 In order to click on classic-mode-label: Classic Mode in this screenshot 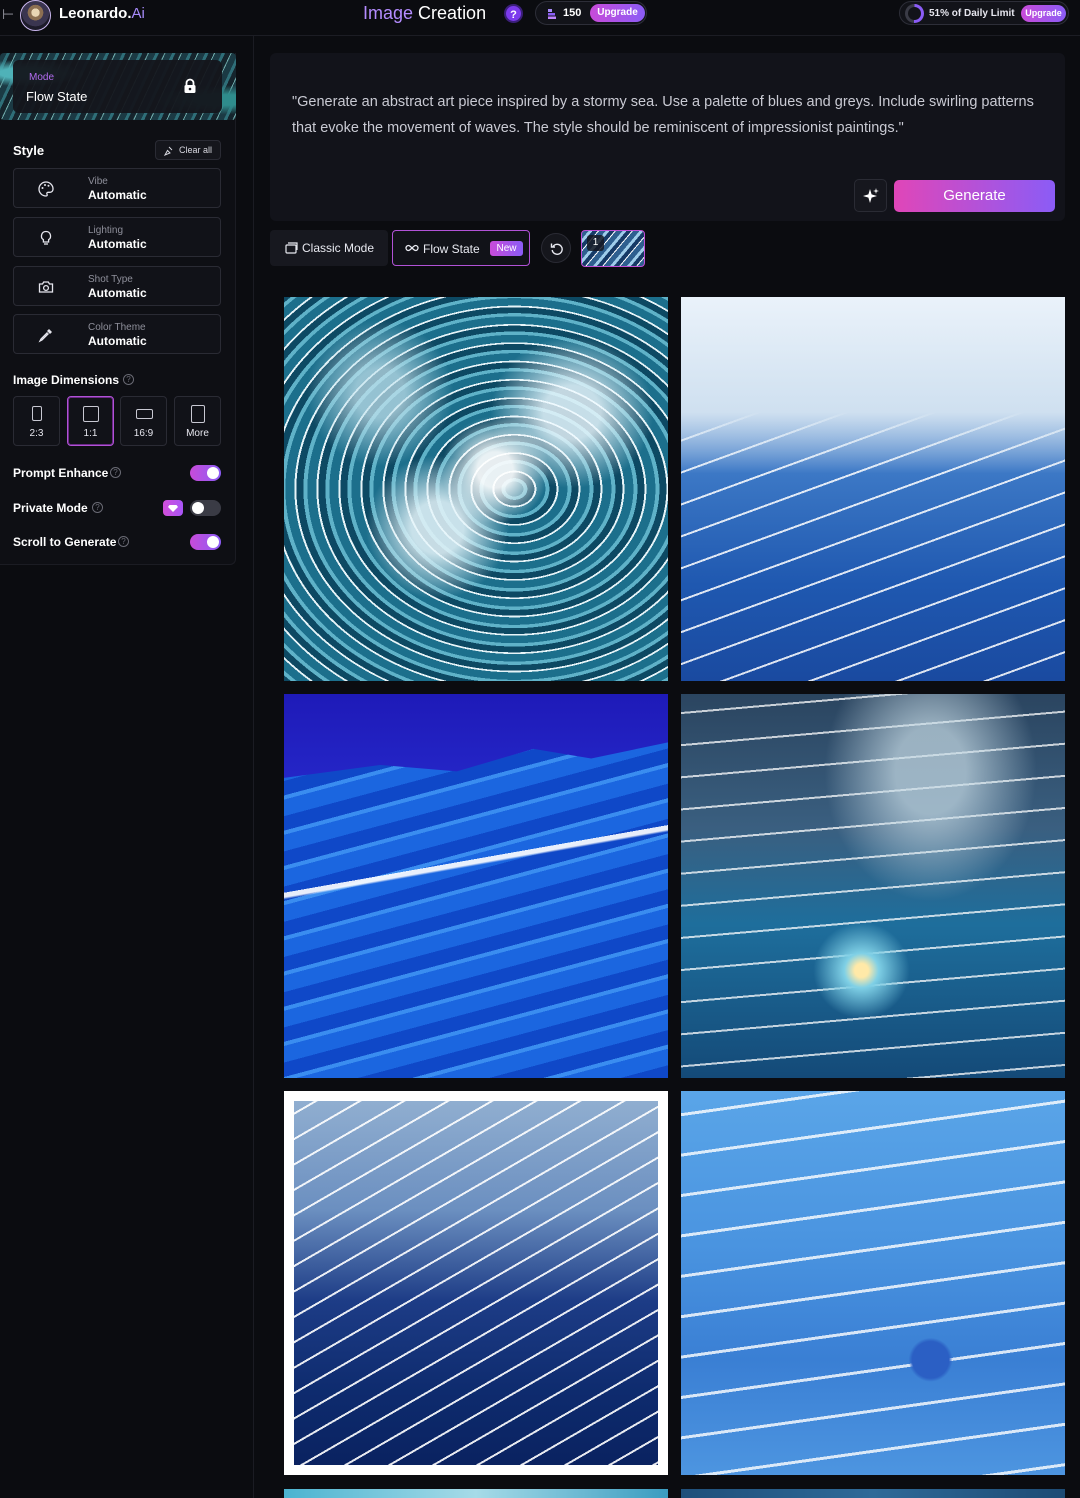, I will do `click(338, 248)`.